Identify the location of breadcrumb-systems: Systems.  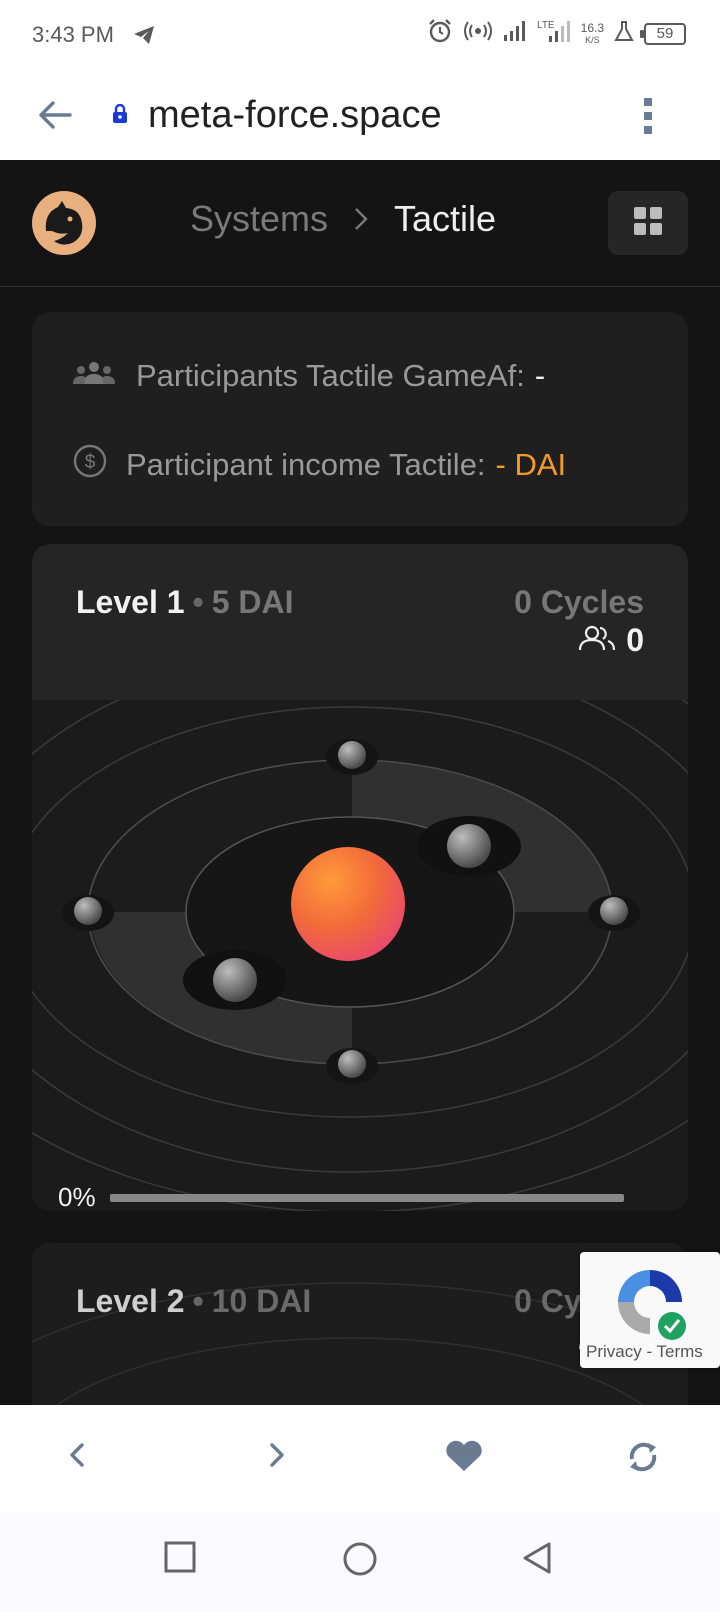
(259, 219).